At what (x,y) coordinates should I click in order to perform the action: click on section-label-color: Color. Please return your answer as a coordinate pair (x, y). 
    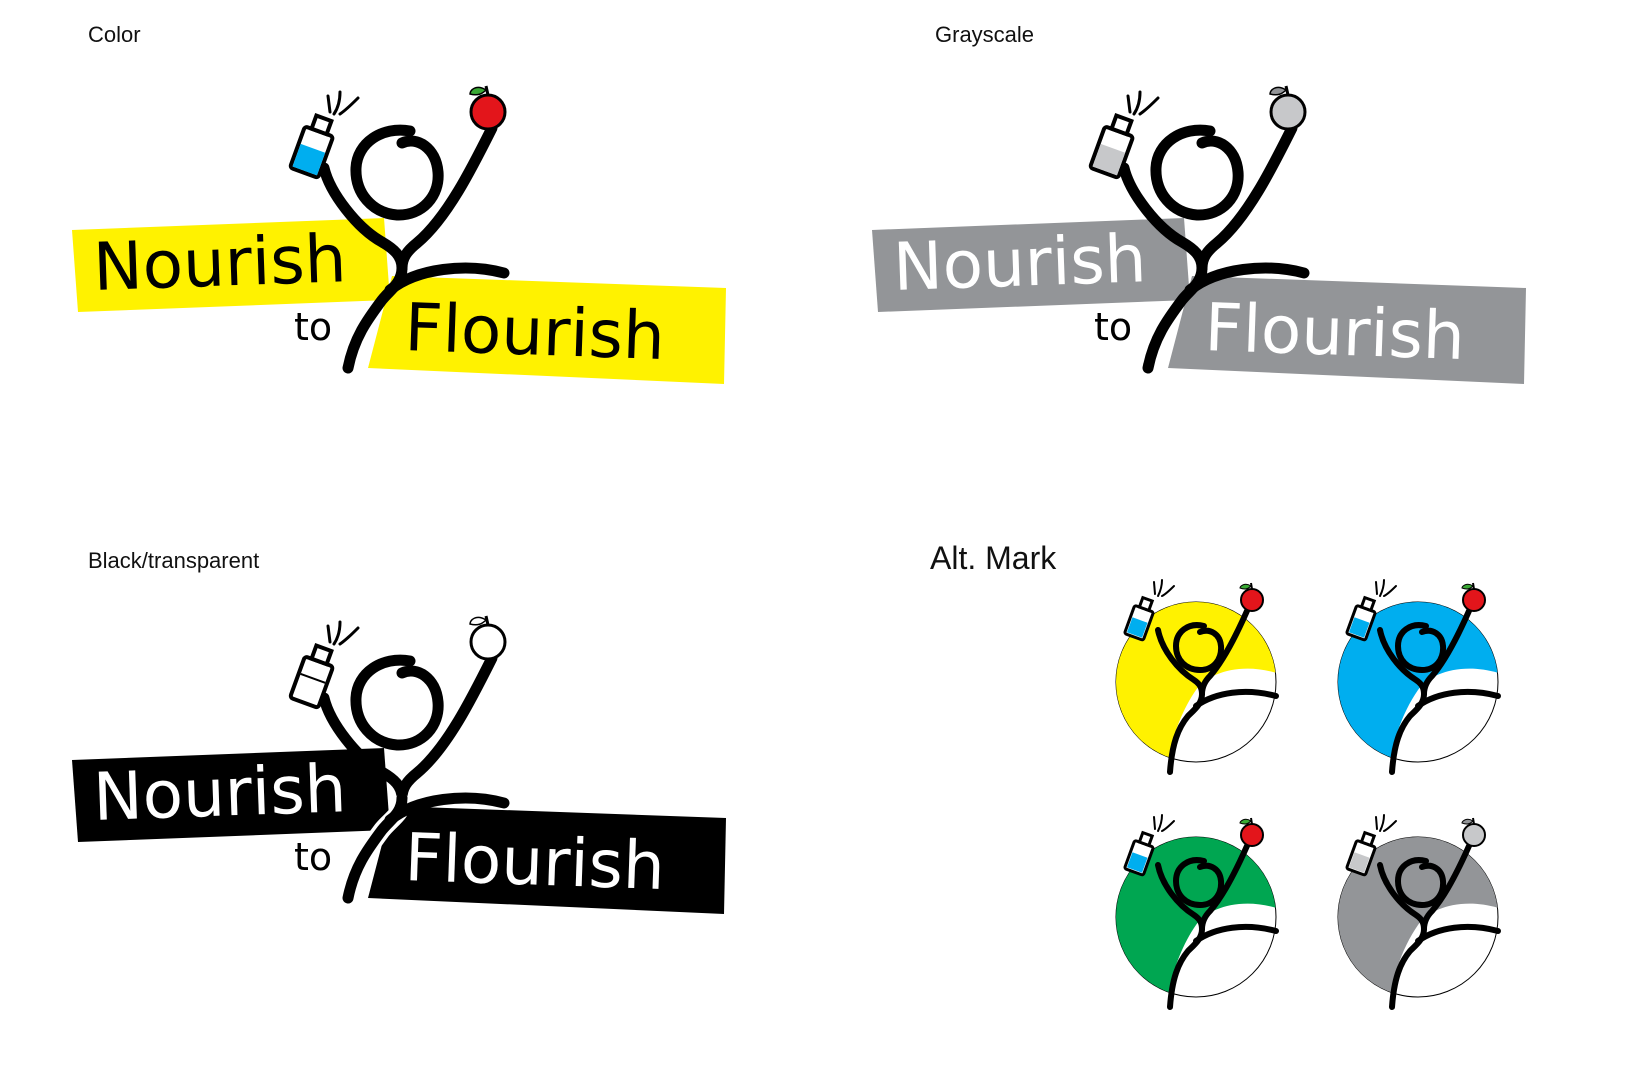
    Looking at the image, I should click on (114, 34).